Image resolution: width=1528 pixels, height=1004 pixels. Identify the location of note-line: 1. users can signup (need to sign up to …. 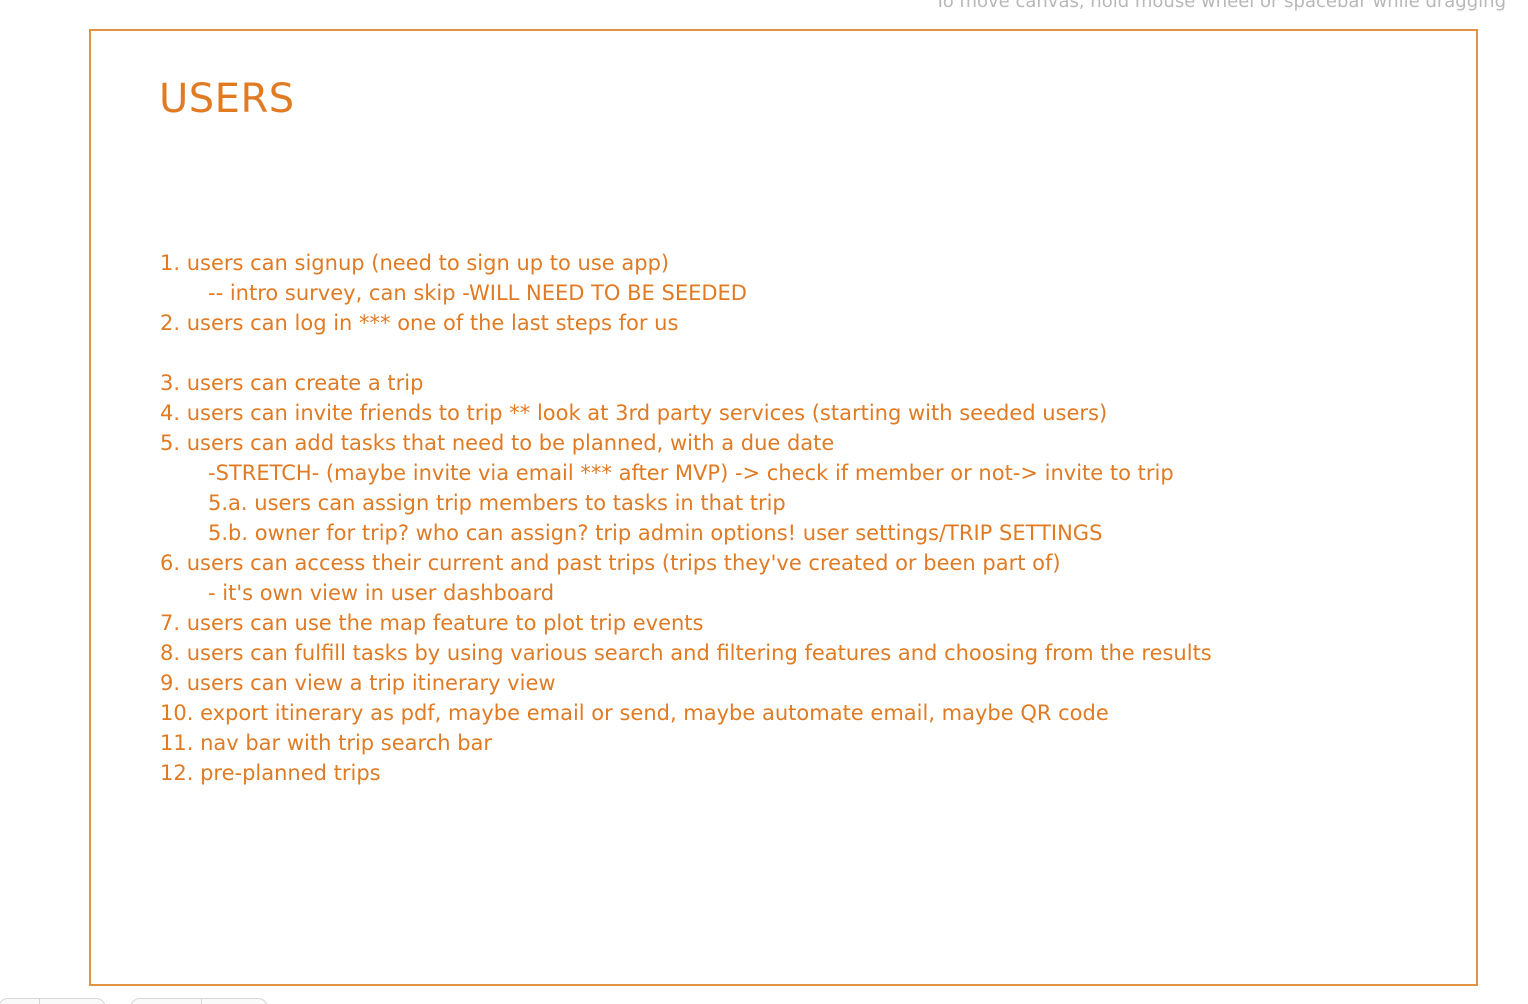
(415, 263).